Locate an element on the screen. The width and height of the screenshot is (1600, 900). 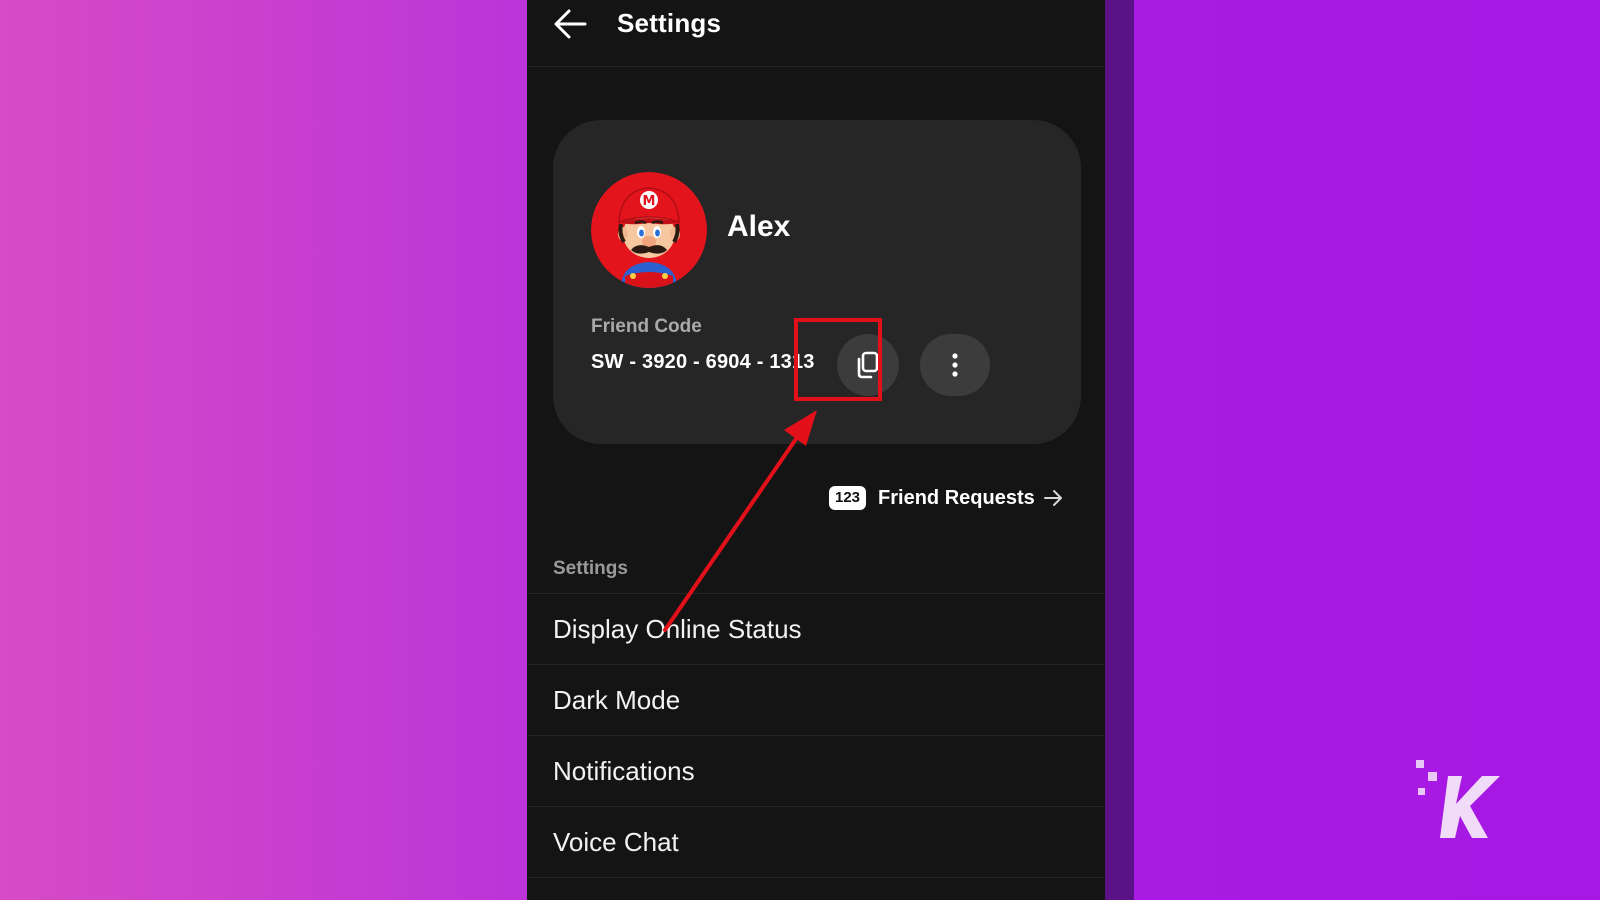
svg-text: M is located at coordinates (649, 201).